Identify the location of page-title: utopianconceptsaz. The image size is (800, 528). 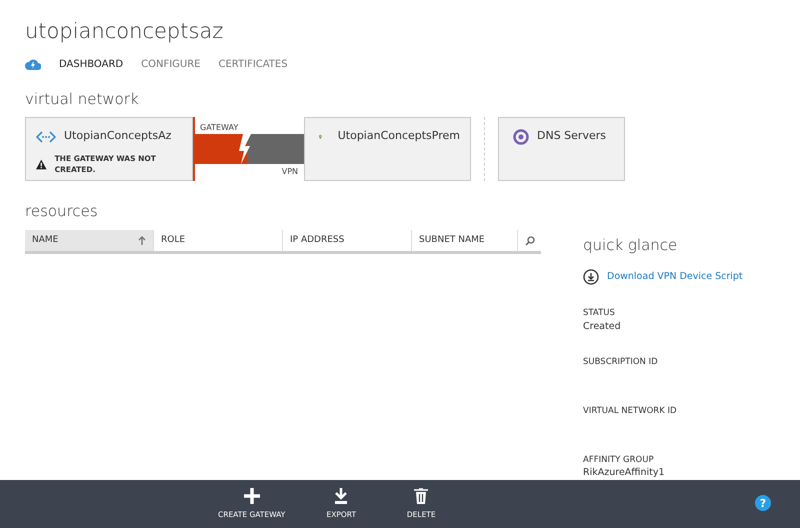
(124, 31).